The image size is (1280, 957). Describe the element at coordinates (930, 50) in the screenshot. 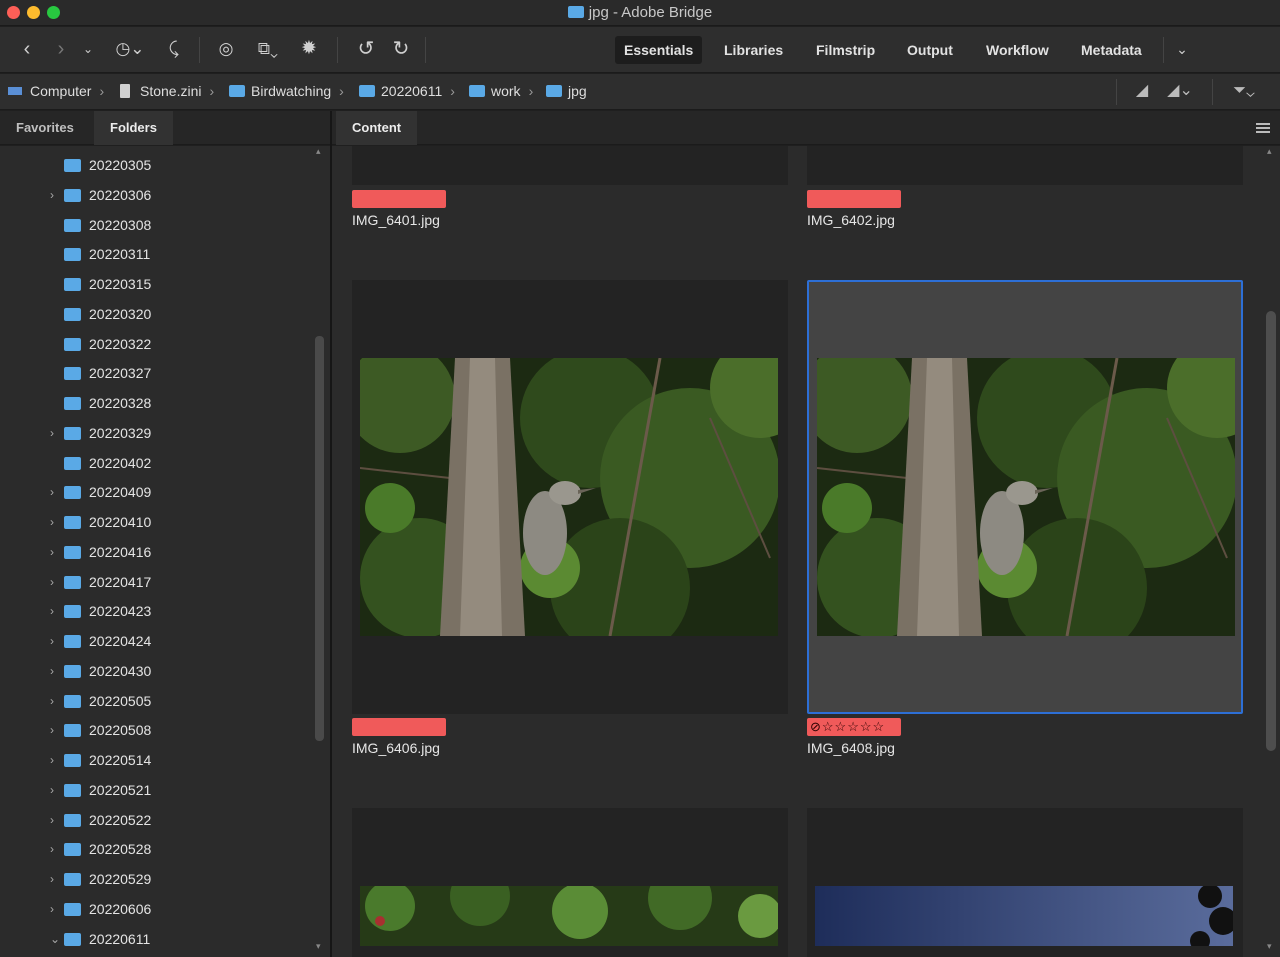

I see `workspace-tab-output: Output` at that location.